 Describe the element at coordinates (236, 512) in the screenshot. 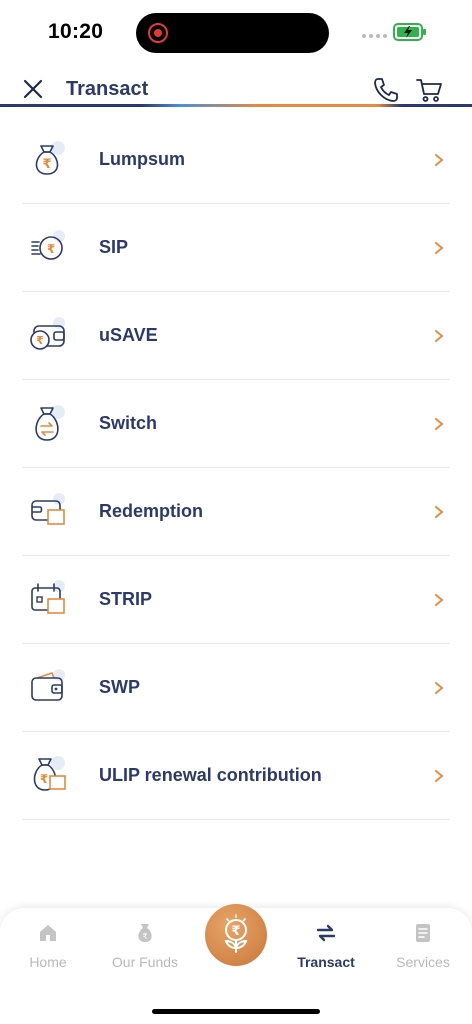

I see `menu-item-redemption: Redemption` at that location.